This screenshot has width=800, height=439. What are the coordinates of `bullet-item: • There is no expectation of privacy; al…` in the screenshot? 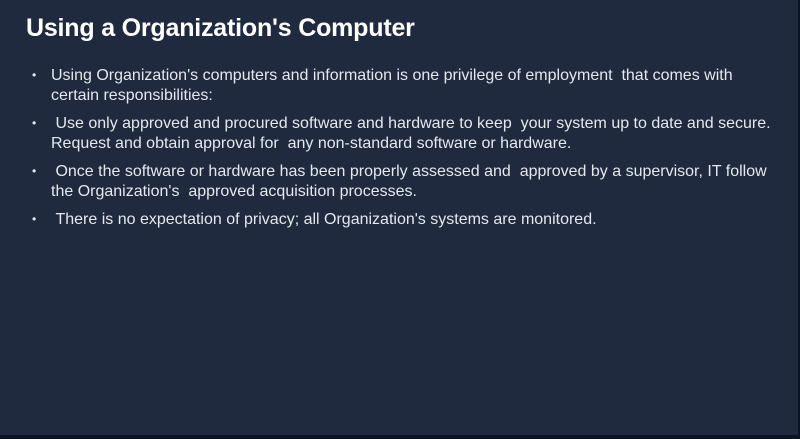 It's located at (405, 220).